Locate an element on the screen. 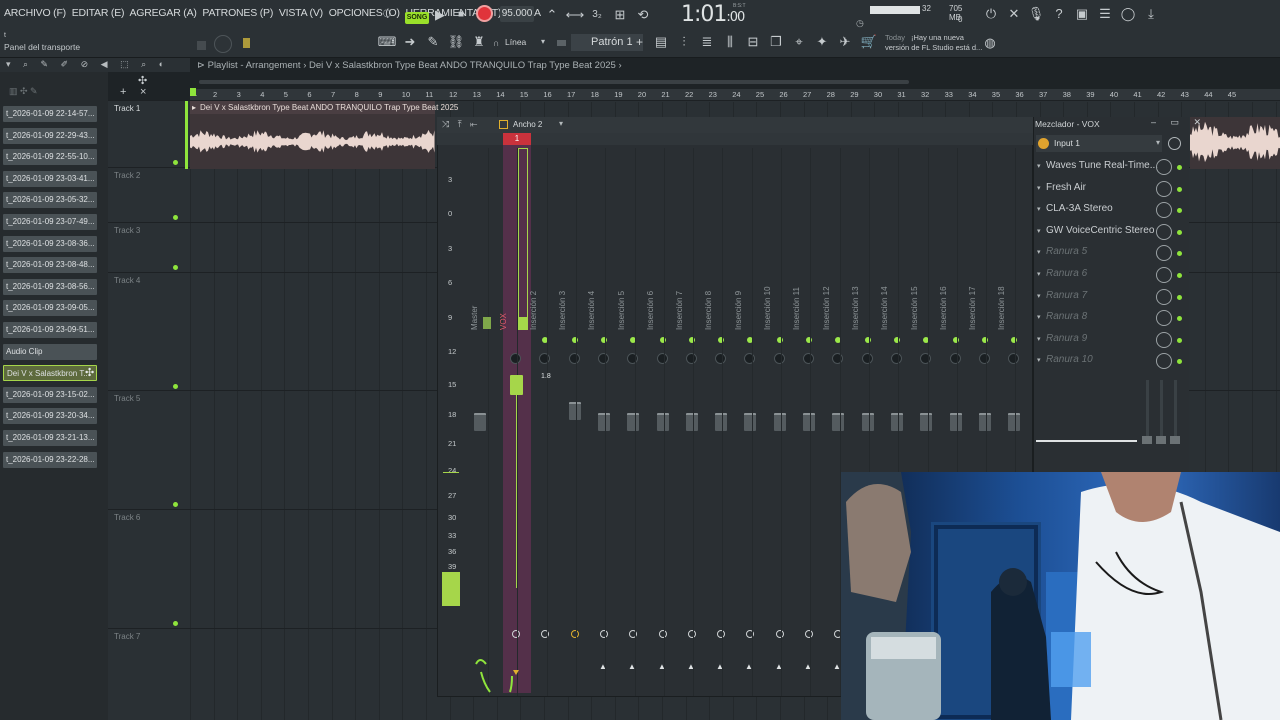 Image resolution: width=1280 pixels, height=720 pixels. effect-slot: Ranura 10 is located at coordinates (1102, 359).